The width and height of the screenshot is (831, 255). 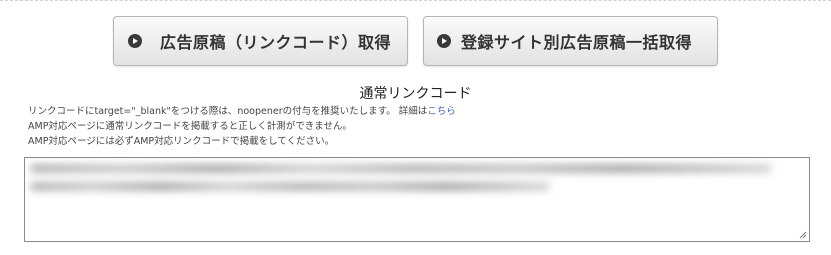 I want to click on bulk-get-by-site-button: 登録サイト別広告原稿一括取得, so click(x=570, y=41).